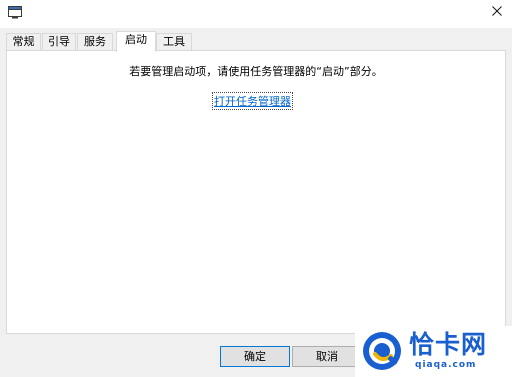 The width and height of the screenshot is (512, 377). Describe the element at coordinates (59, 41) in the screenshot. I see `tab-boot: 引导` at that location.